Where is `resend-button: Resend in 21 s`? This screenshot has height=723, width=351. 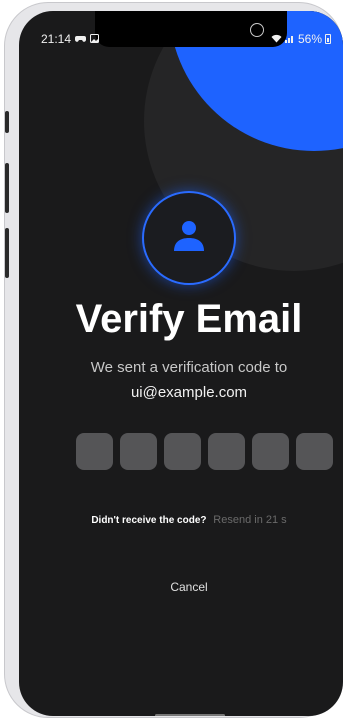 resend-button: Resend in 21 s is located at coordinates (249, 520).